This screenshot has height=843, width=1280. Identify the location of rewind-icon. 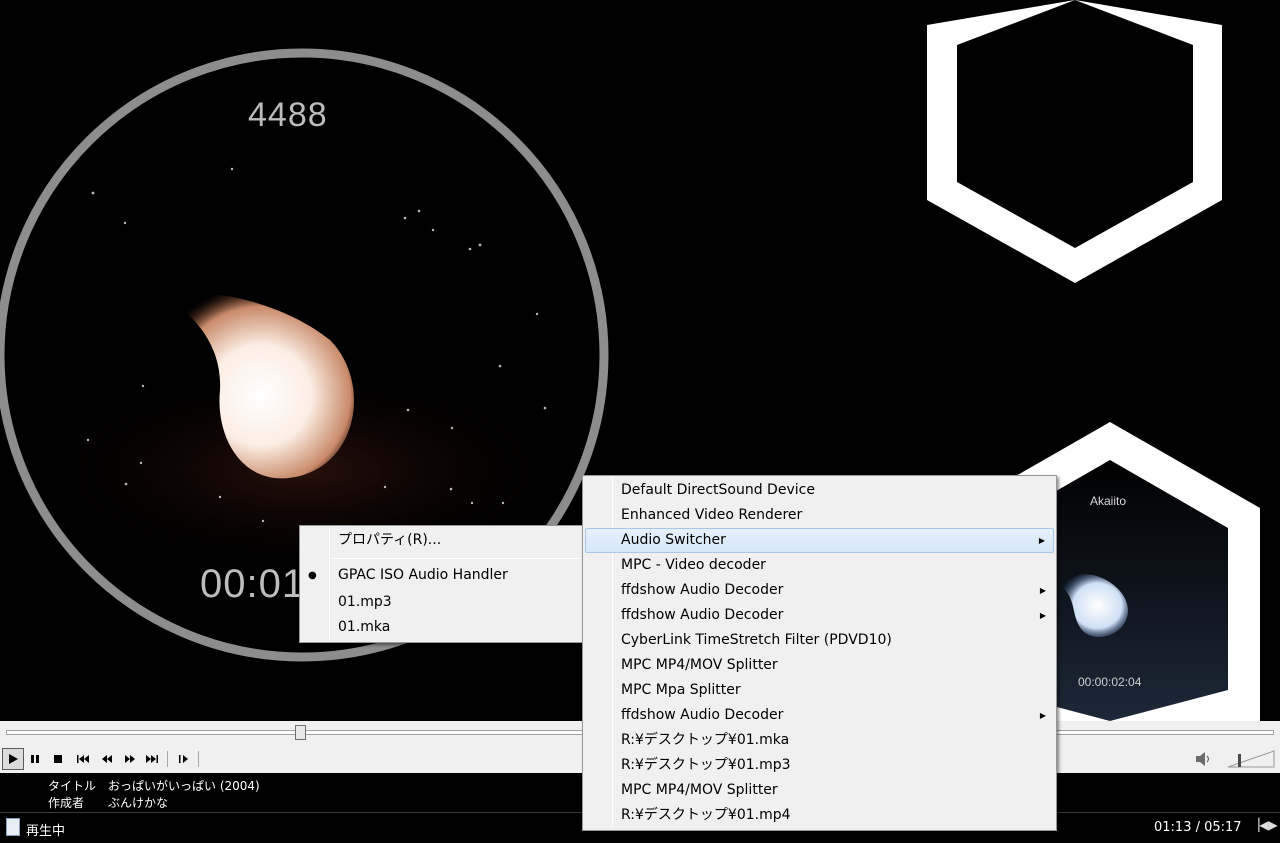
(107, 759).